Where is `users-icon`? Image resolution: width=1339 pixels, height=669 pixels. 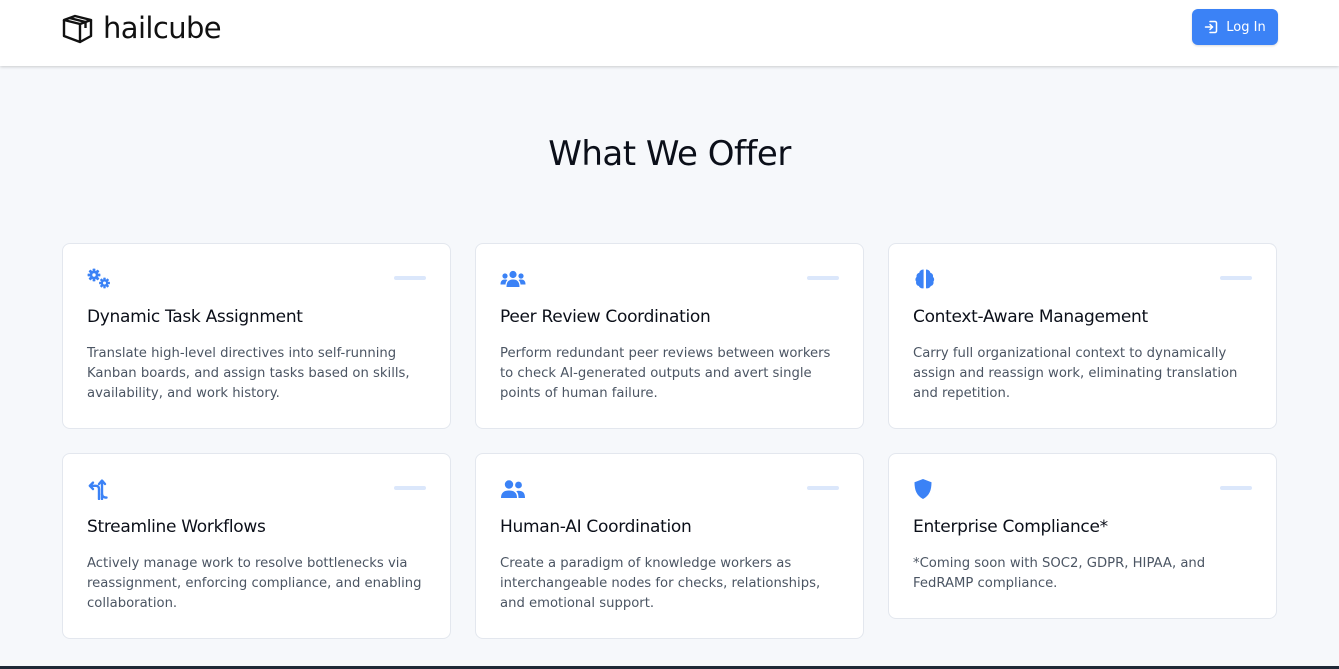 users-icon is located at coordinates (513, 278).